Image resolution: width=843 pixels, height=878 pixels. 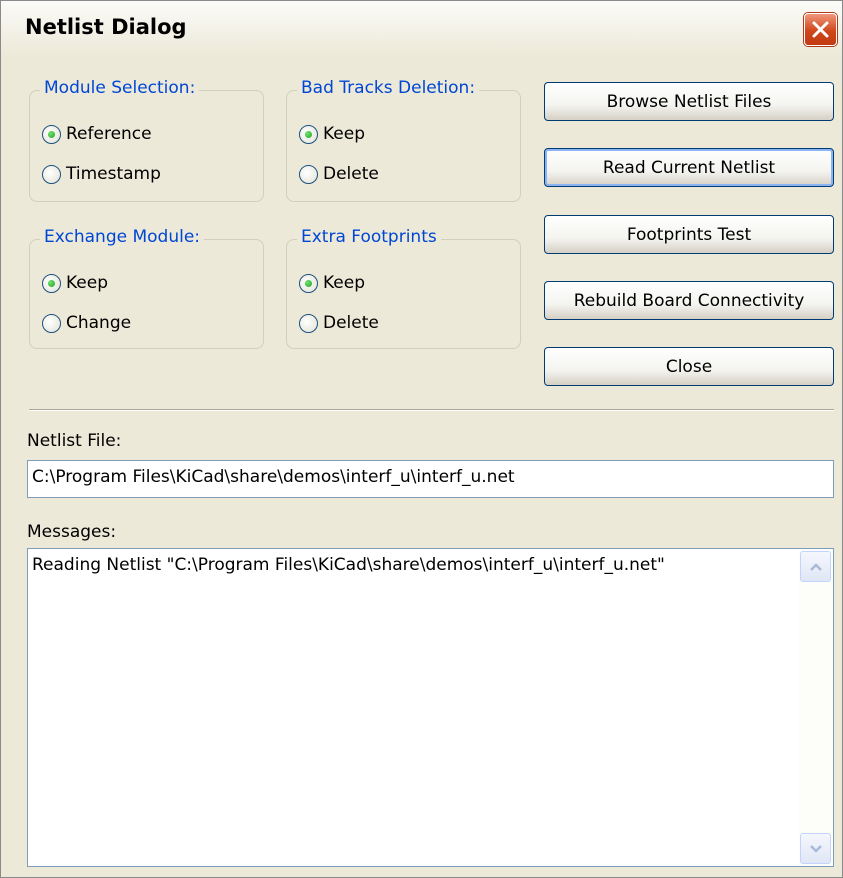 I want to click on close-window-button, so click(x=820, y=29).